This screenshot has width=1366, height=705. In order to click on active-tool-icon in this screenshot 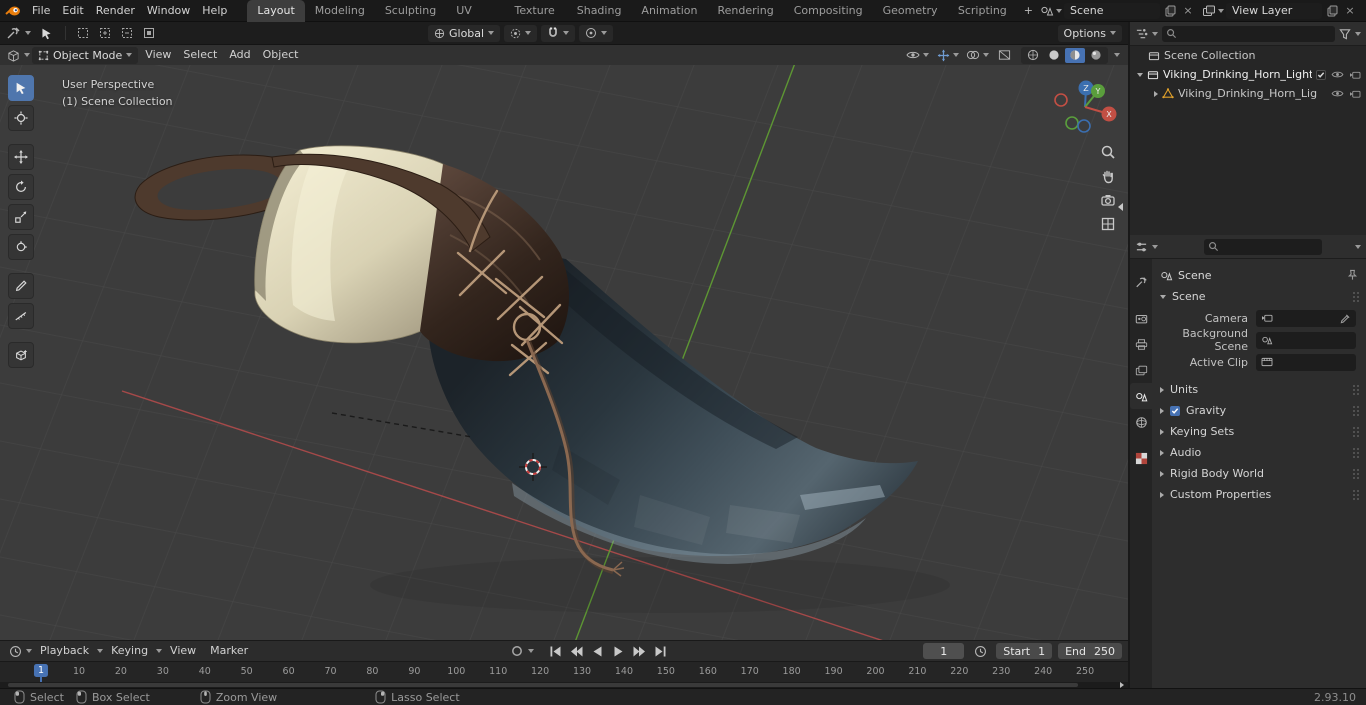, I will do `click(46, 33)`.